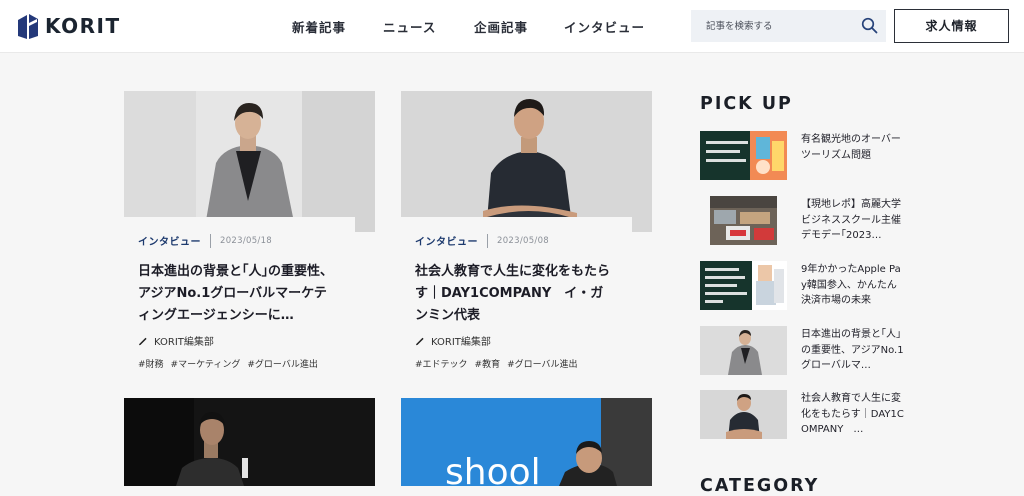  What do you see at coordinates (205, 240) in the screenshot?
I see `article-meta: インタビュー 2023/05/18` at bounding box center [205, 240].